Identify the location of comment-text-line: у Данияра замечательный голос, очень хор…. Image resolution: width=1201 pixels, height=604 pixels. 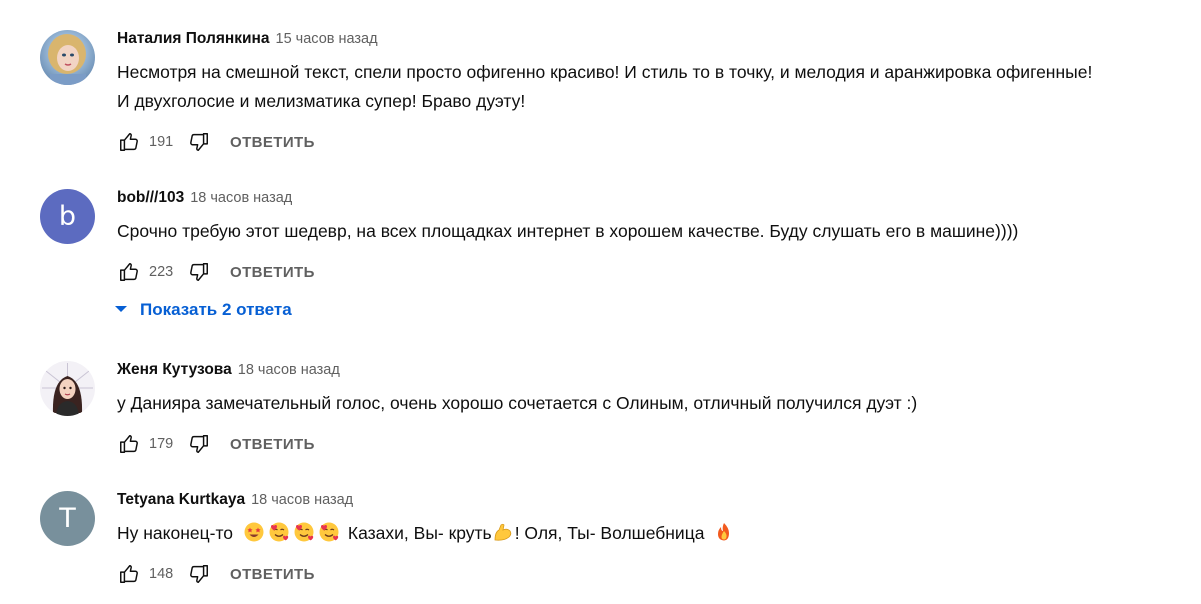
(517, 403).